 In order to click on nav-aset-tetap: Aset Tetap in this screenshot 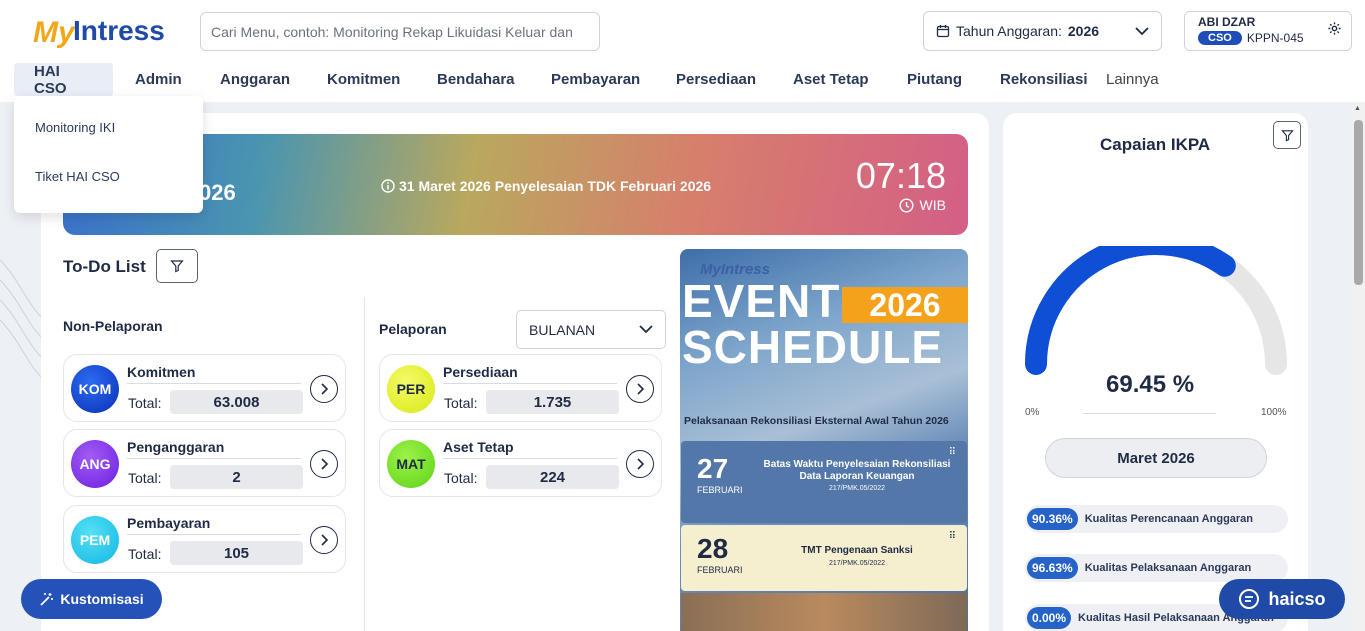, I will do `click(831, 79)`.